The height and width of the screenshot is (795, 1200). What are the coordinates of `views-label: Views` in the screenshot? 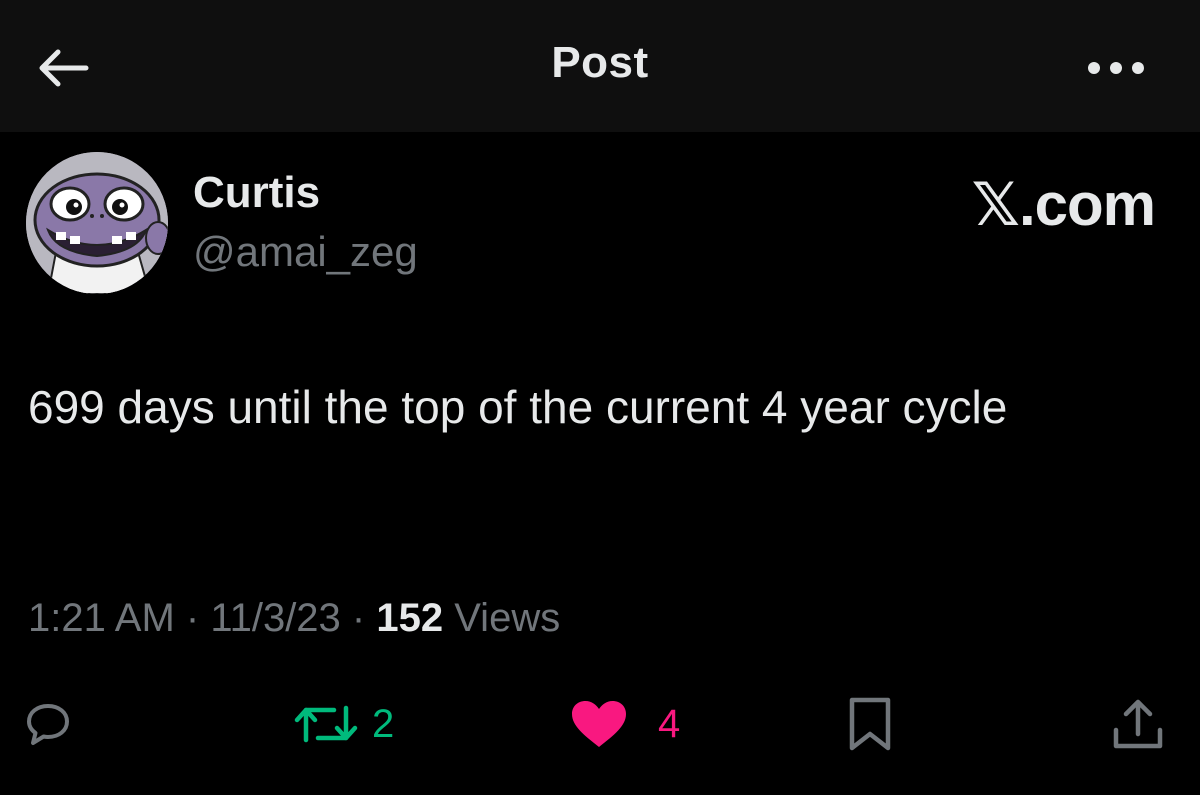 It's located at (502, 618).